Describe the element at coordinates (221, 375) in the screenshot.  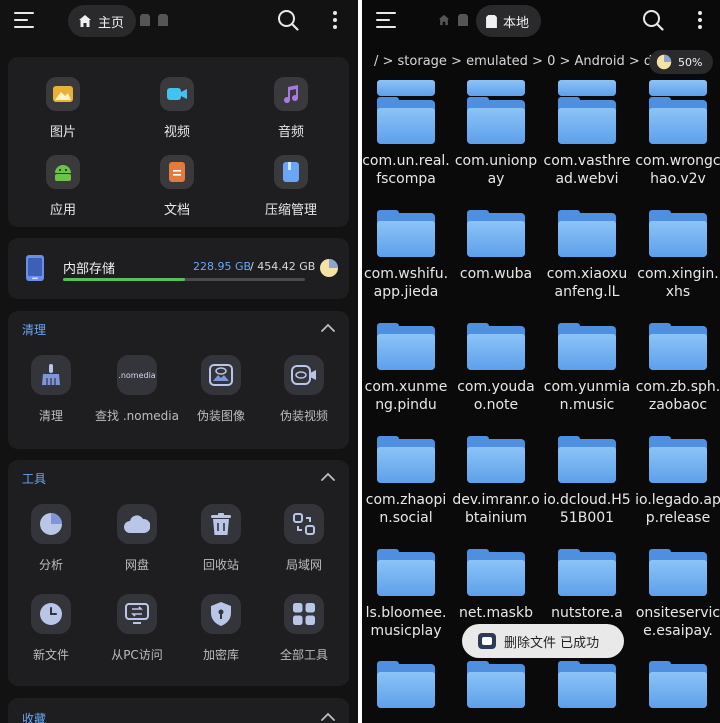
I see `disguise-image-icon` at that location.